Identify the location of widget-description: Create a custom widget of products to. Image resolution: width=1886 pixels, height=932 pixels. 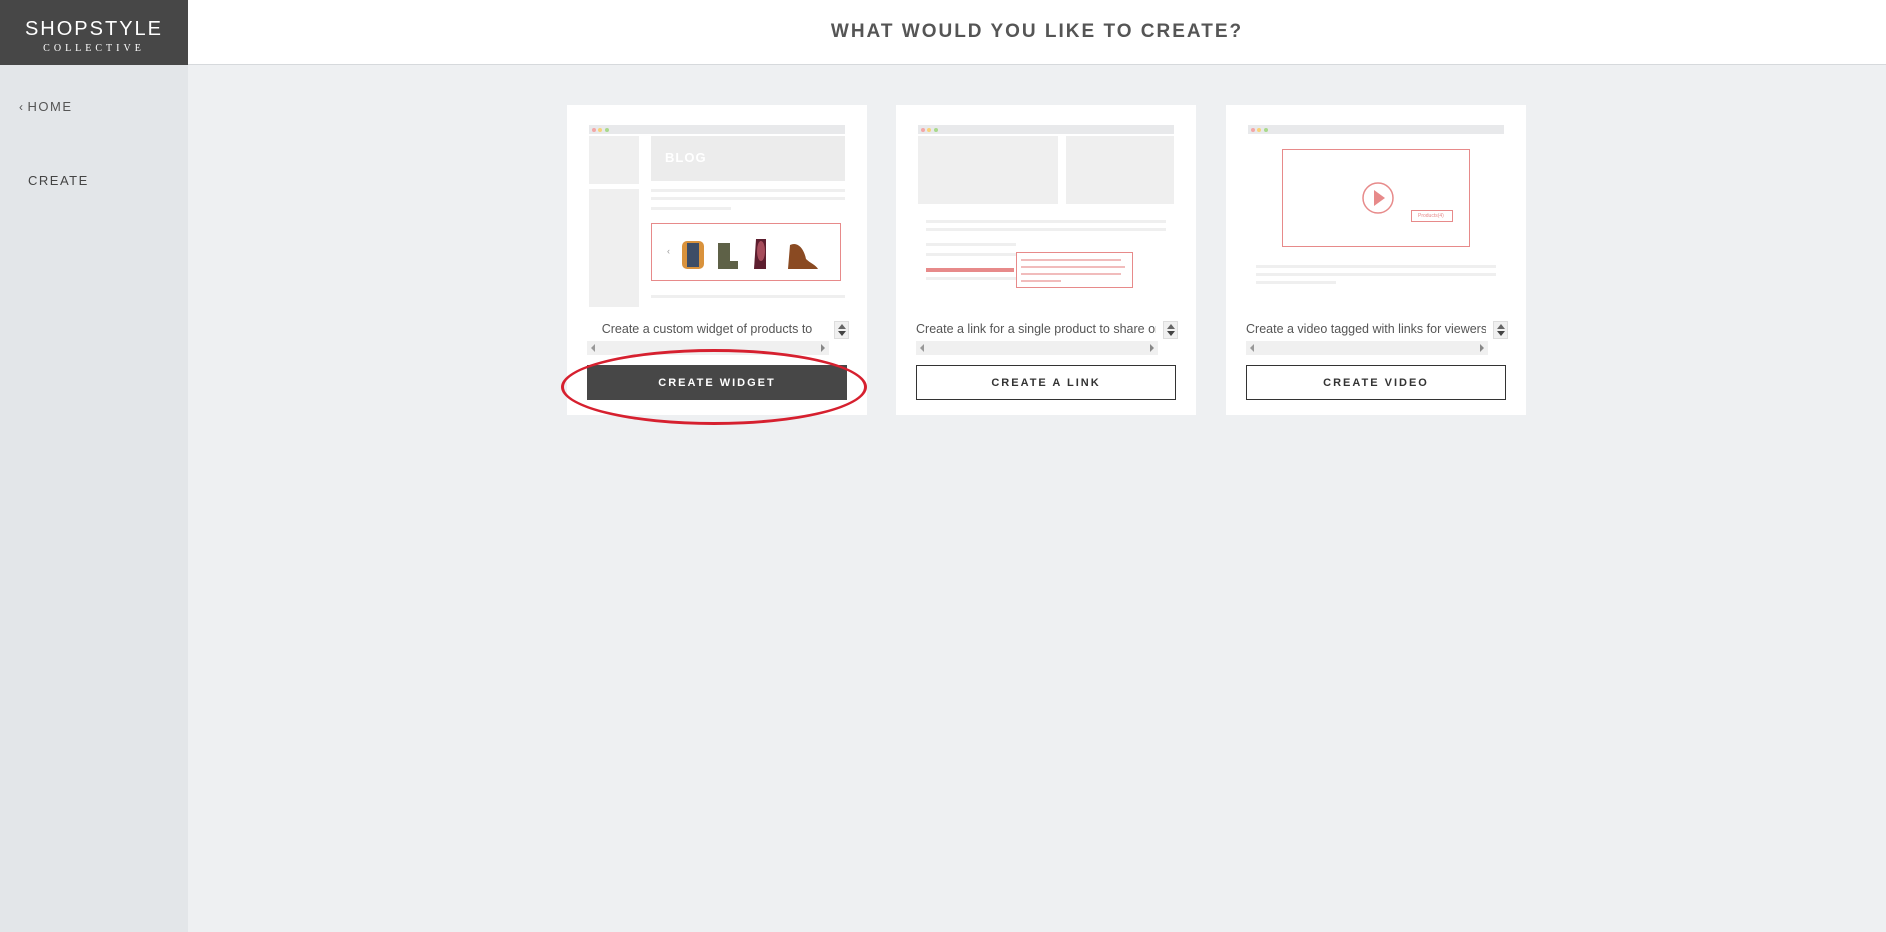
(707, 329).